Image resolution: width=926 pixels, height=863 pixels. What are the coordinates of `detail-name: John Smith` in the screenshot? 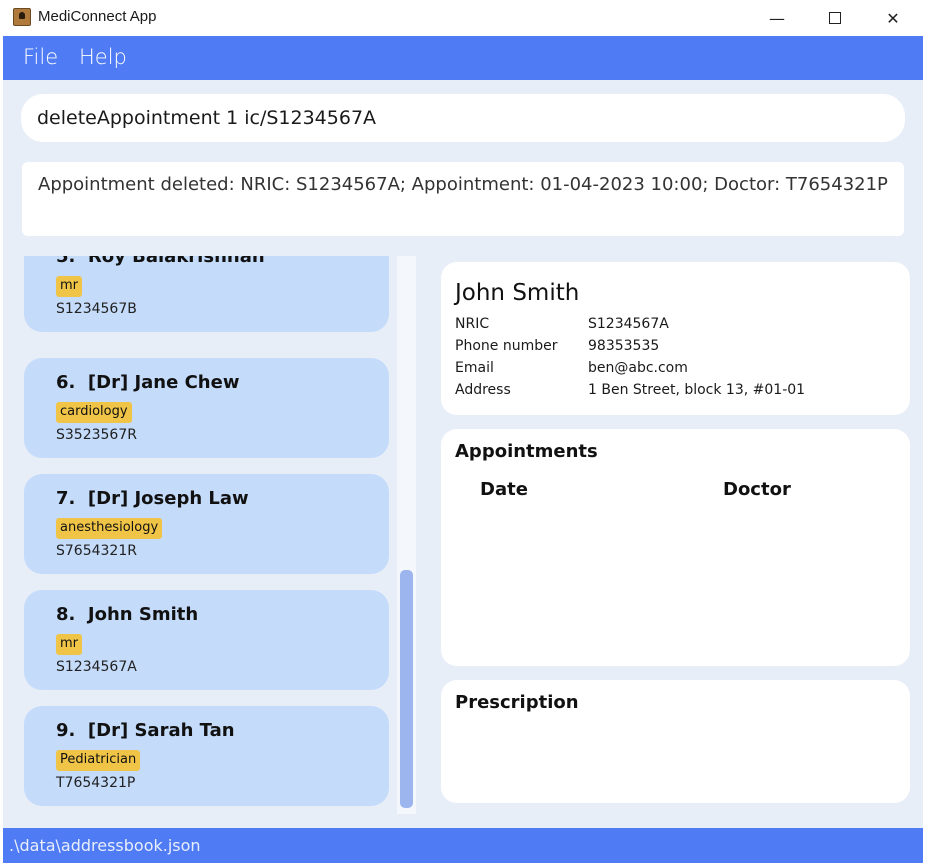 It's located at (517, 293).